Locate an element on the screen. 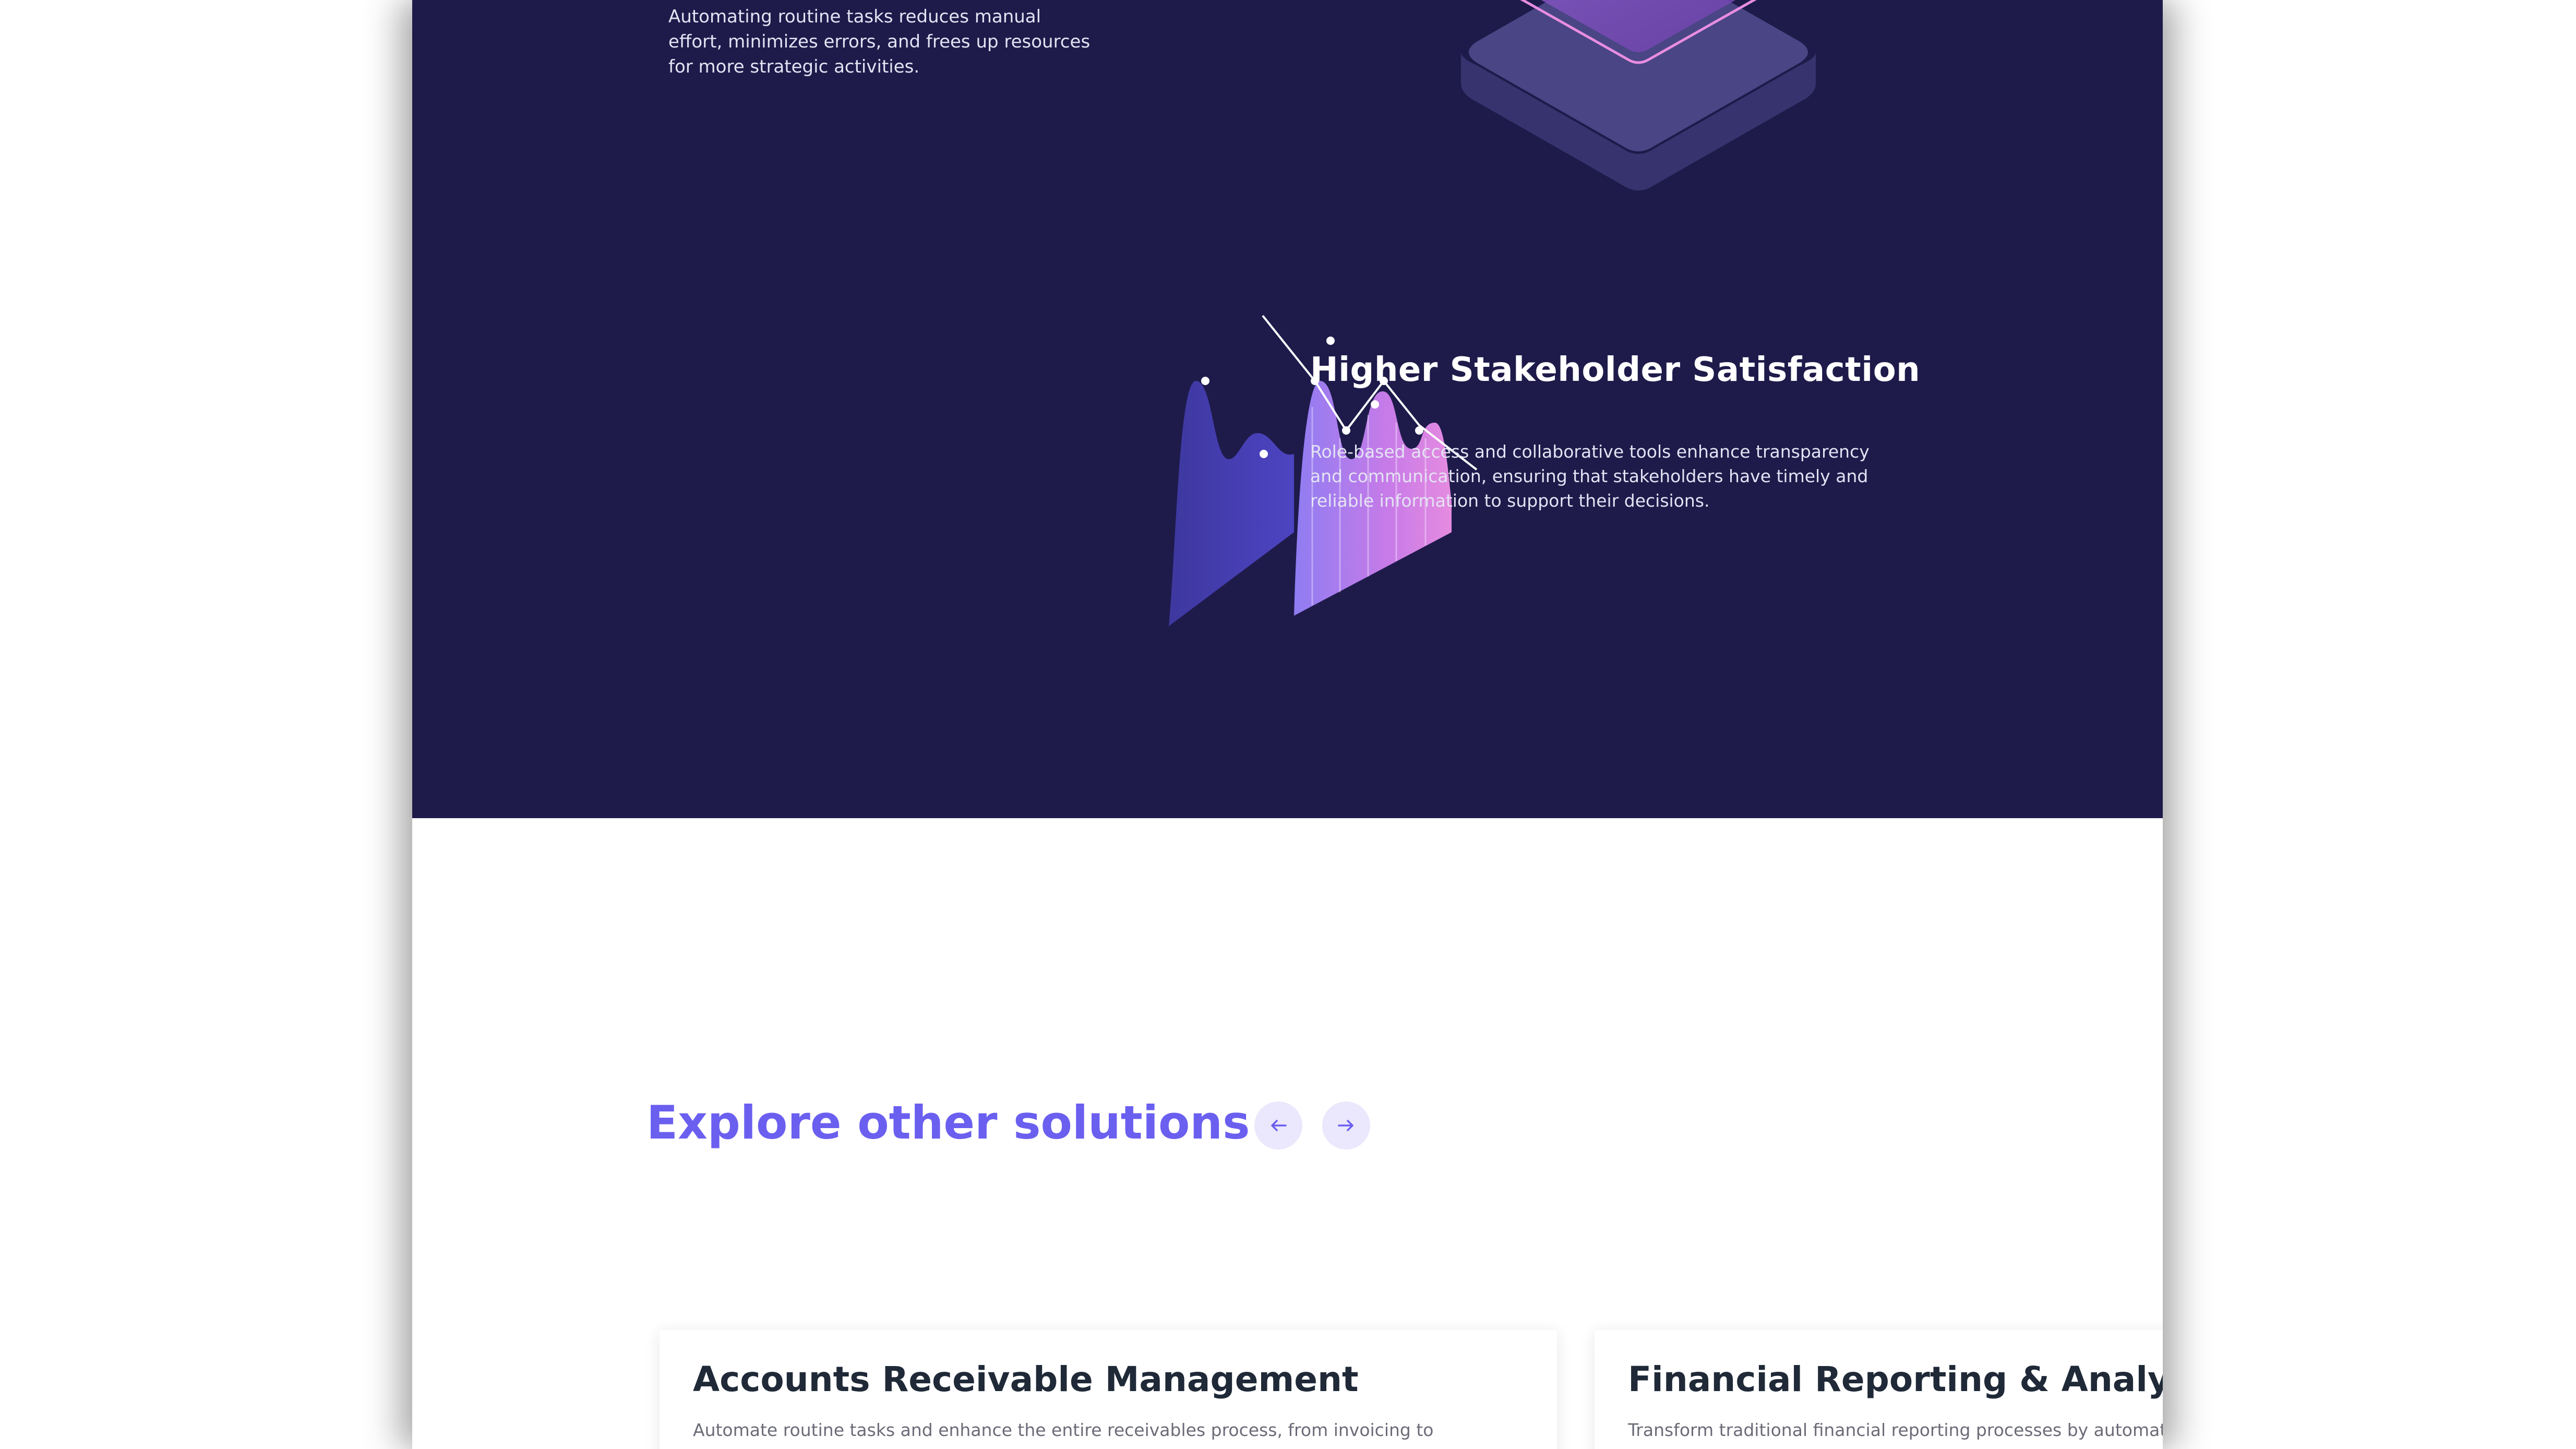 The width and height of the screenshot is (2576, 1449). solution-card-title: Financial Reporting & Analysis is located at coordinates (1895, 1379).